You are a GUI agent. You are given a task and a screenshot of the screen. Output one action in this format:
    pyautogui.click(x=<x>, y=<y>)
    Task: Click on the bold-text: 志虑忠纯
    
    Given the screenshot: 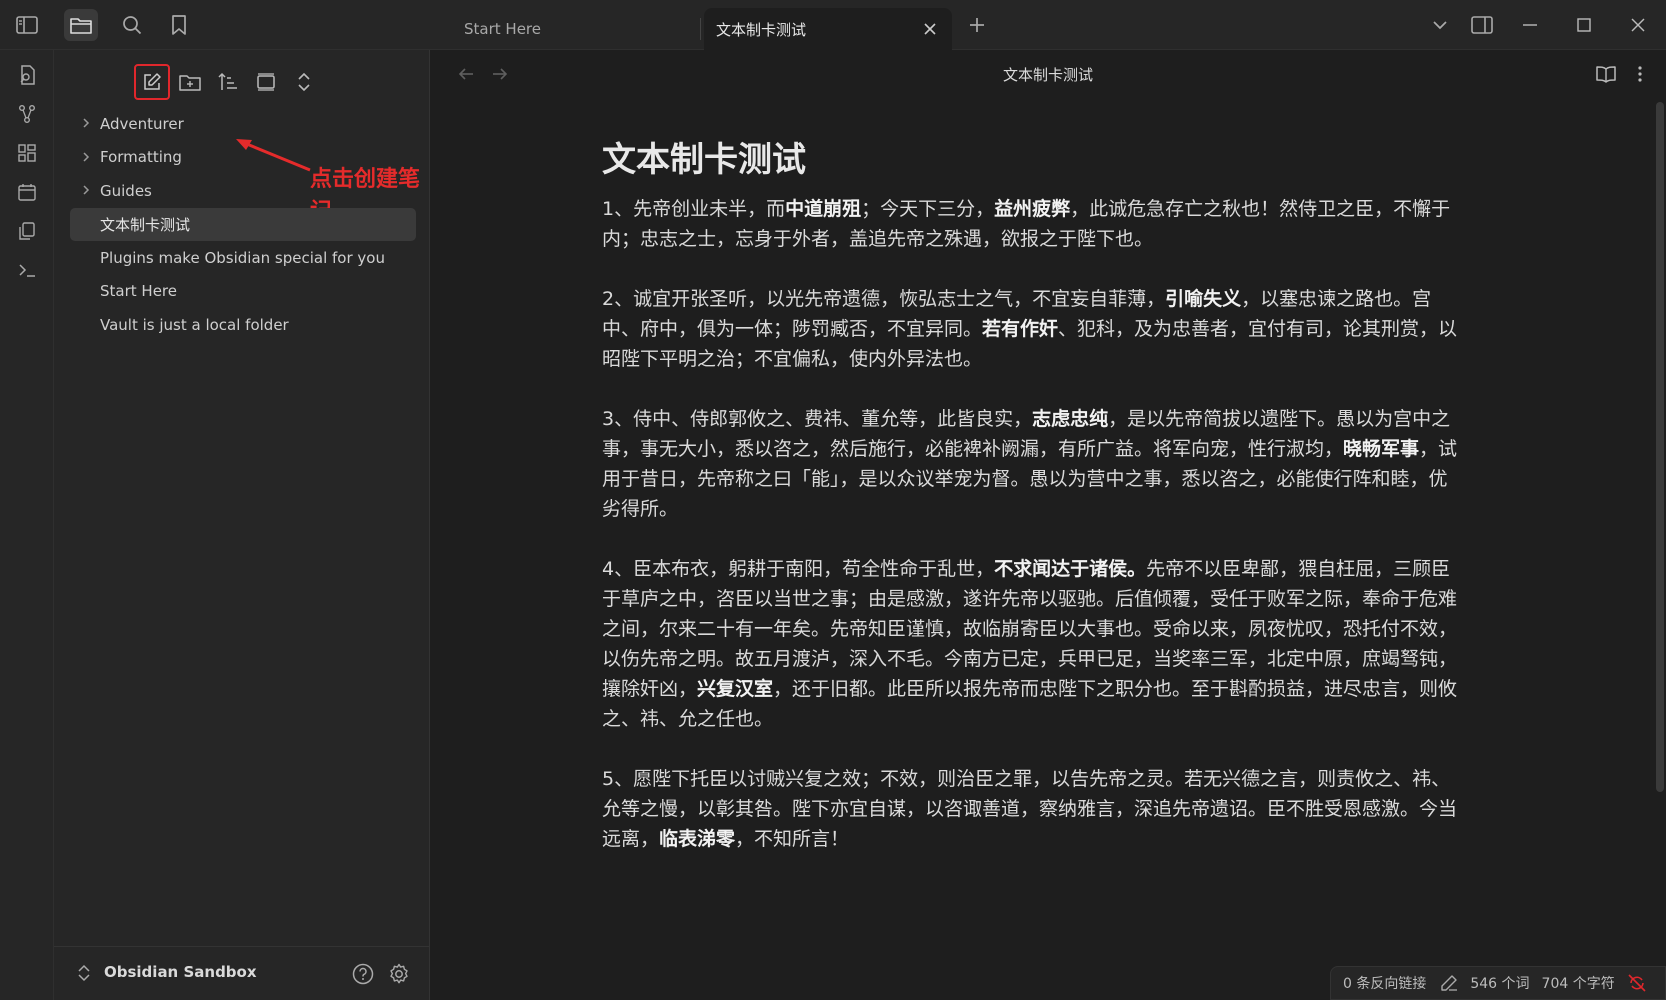 What is the action you would take?
    pyautogui.click(x=1070, y=419)
    